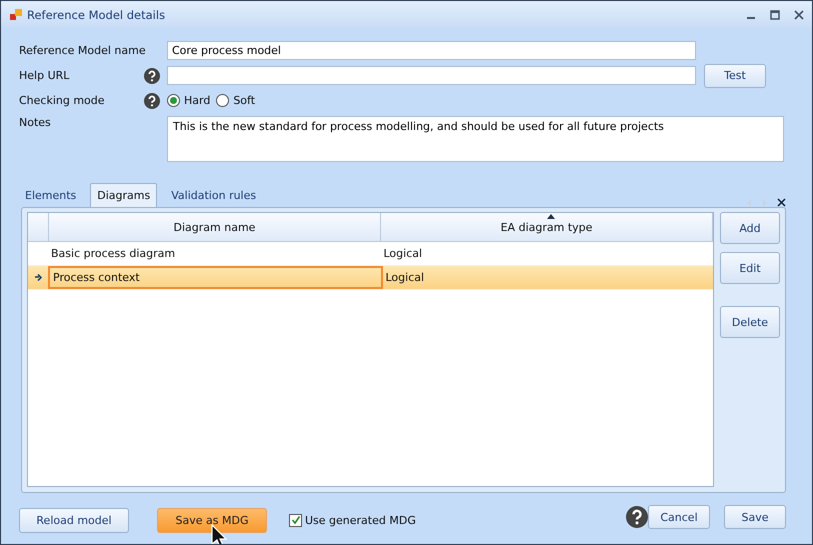 Image resolution: width=813 pixels, height=545 pixels. I want to click on tab: Diagrams, so click(124, 195).